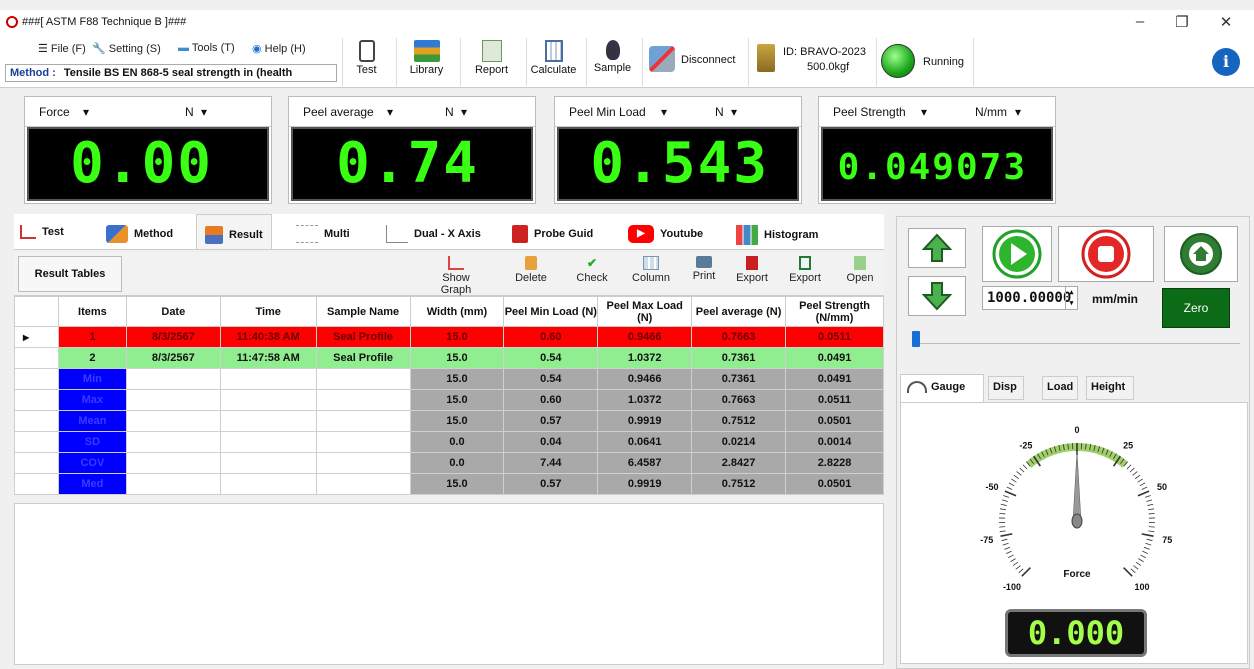 The height and width of the screenshot is (669, 1254). What do you see at coordinates (1060, 388) in the screenshot?
I see `tab-load: Load` at bounding box center [1060, 388].